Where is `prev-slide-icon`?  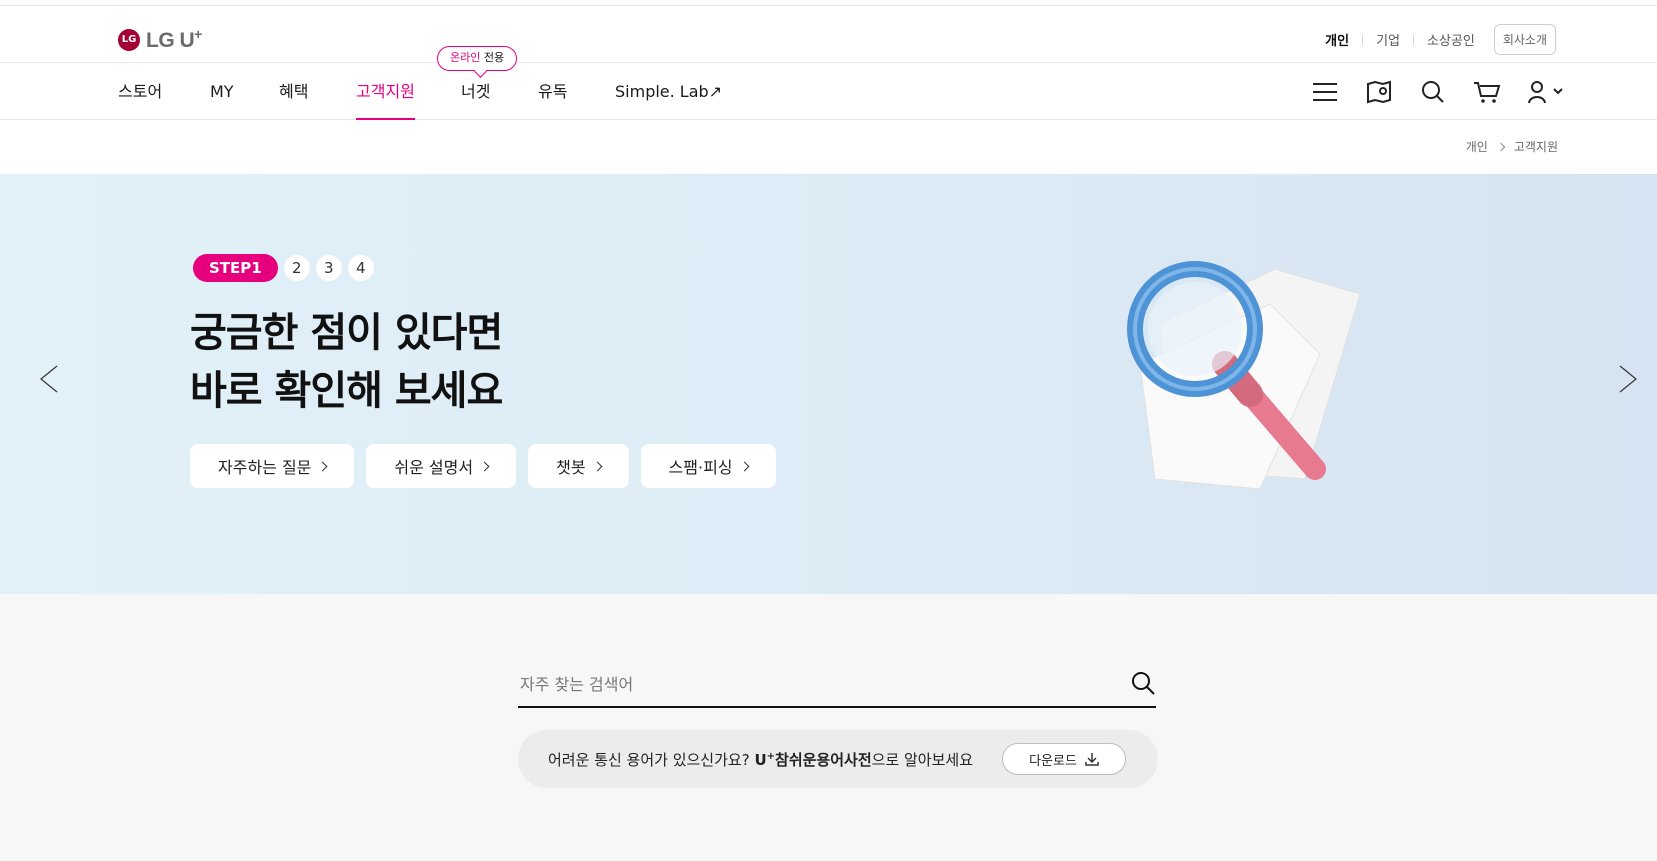
prev-slide-icon is located at coordinates (50, 379).